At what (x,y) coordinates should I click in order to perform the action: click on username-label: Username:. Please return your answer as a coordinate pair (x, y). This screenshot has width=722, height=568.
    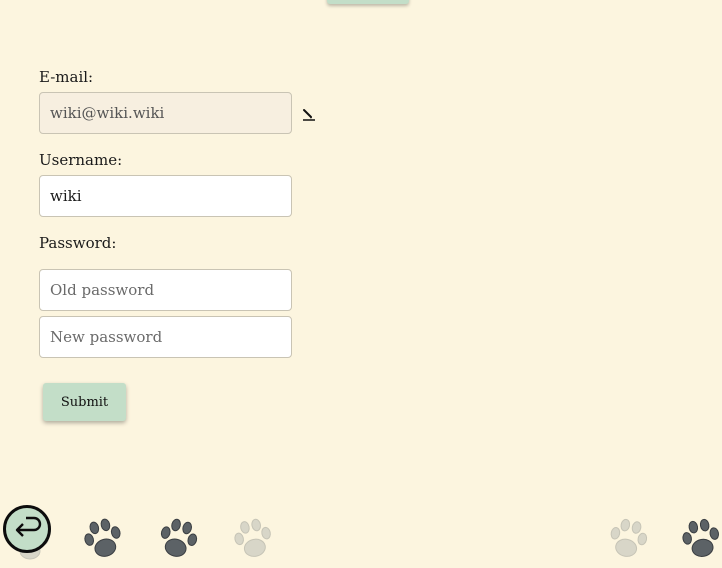
    Looking at the image, I should click on (81, 160).